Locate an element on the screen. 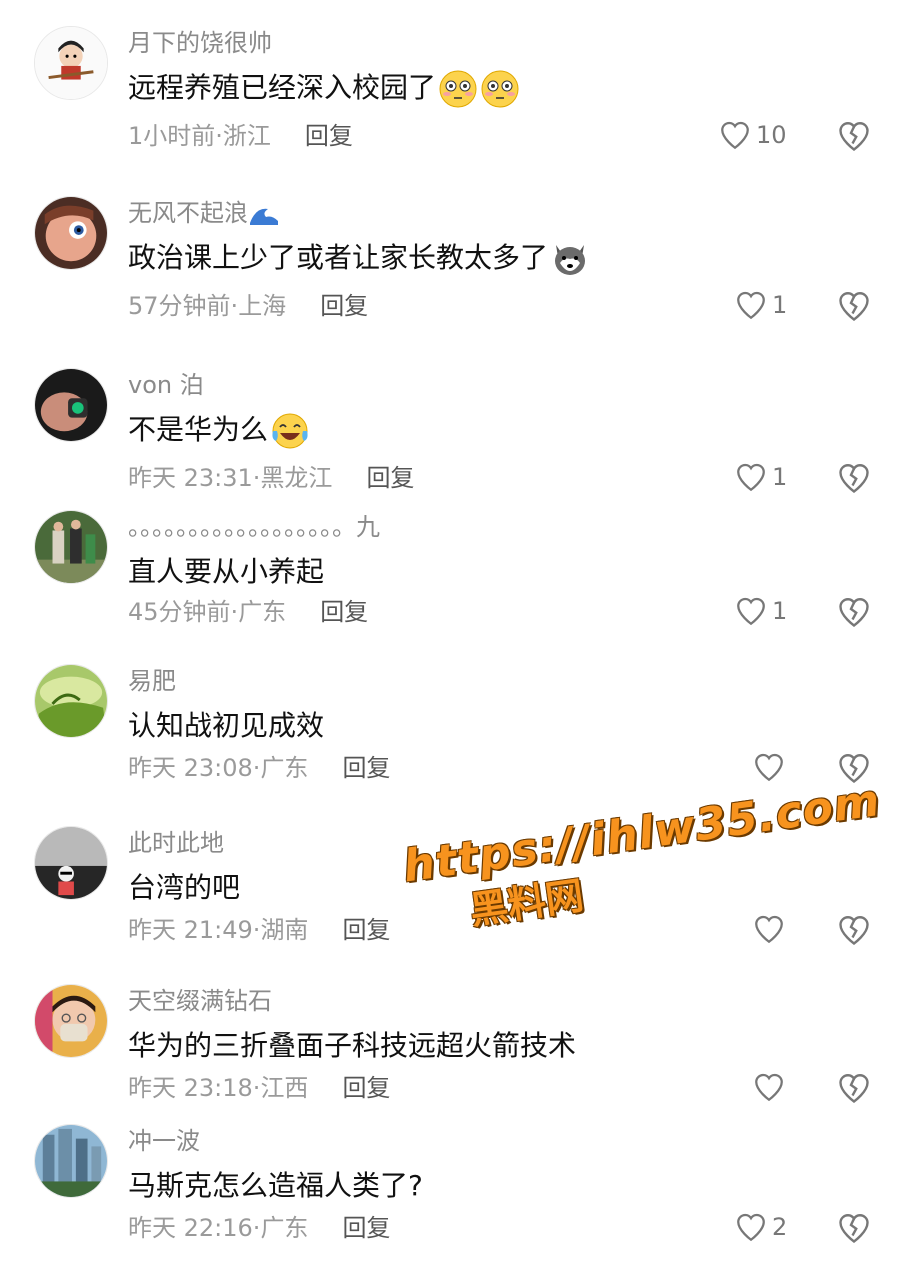 Image resolution: width=901 pixels, height=1280 pixels. comment-location: 黑龙江 is located at coordinates (296, 478).